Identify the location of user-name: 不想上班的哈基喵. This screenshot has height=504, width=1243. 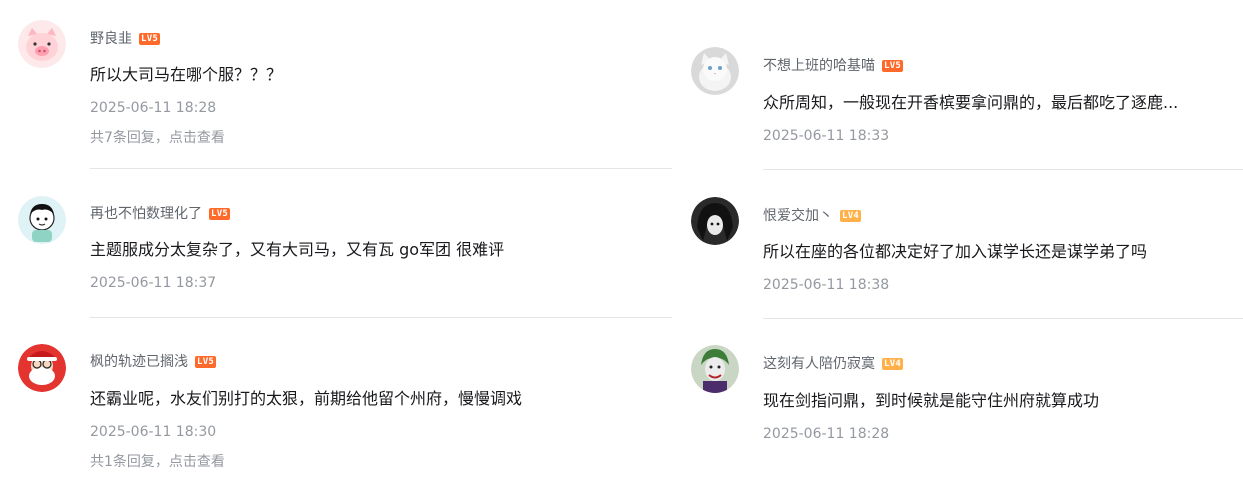
(819, 66).